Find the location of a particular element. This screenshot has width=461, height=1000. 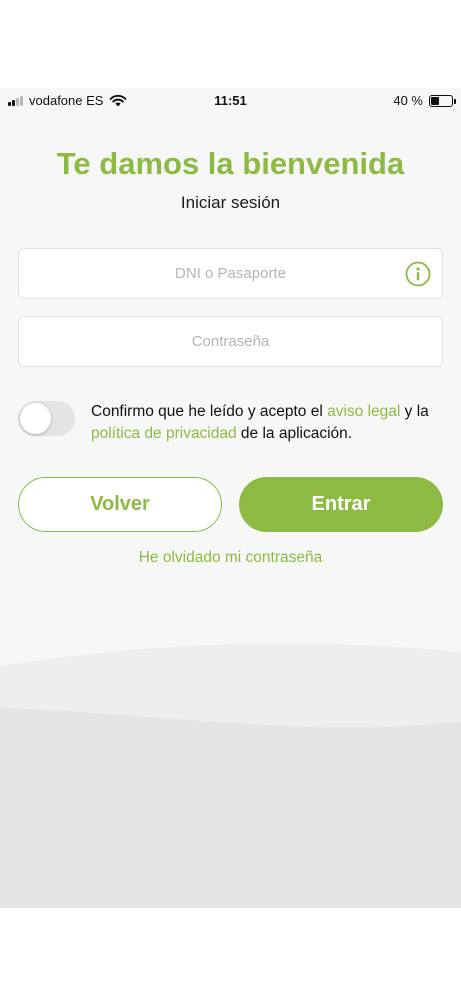

status-bar: vodafone ES 11:51 40 % is located at coordinates (230, 101).